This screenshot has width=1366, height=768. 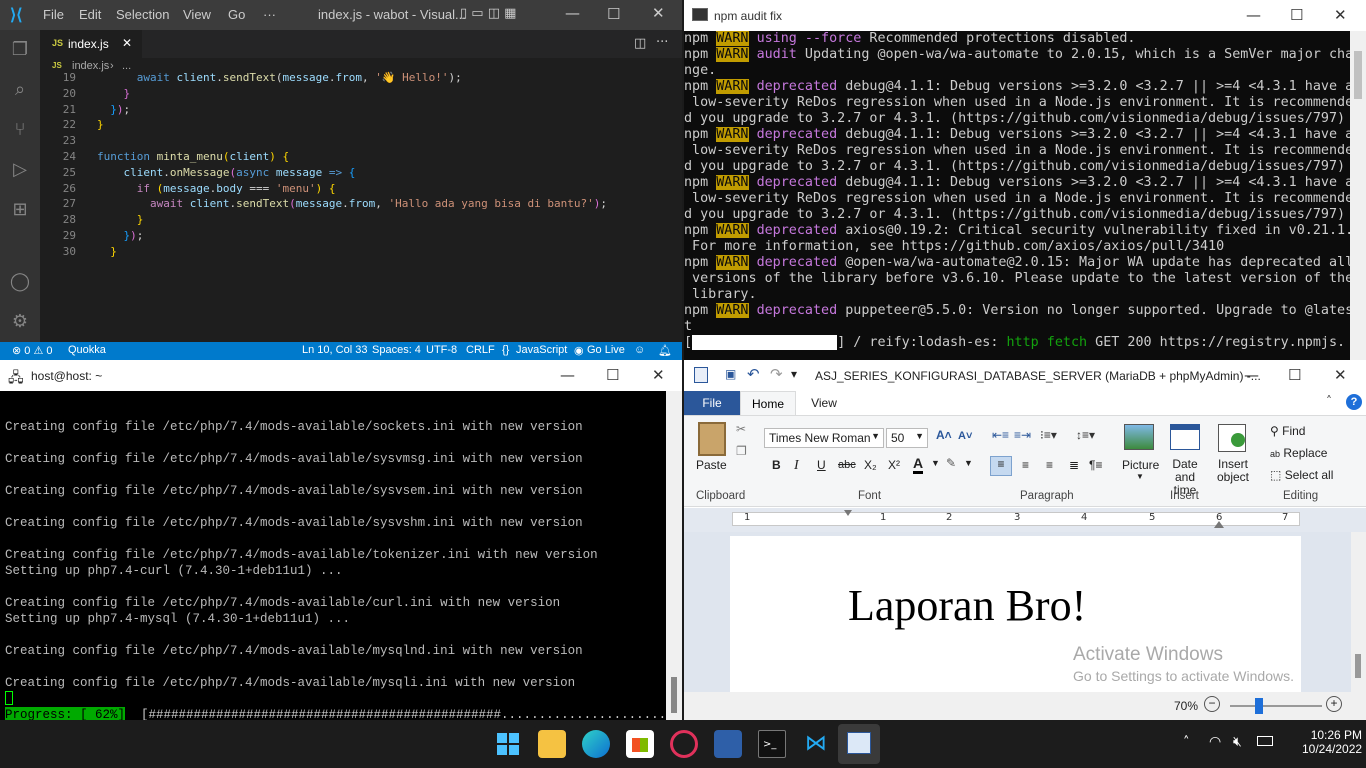 What do you see at coordinates (1085, 435) in the screenshot?
I see `line-spacing-icon: ↕≡▾` at bounding box center [1085, 435].